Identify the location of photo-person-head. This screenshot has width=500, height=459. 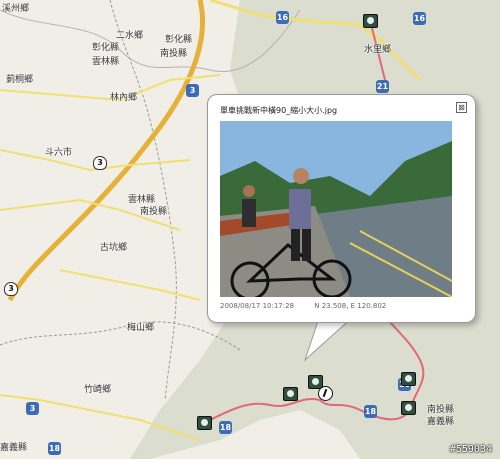
(249, 191).